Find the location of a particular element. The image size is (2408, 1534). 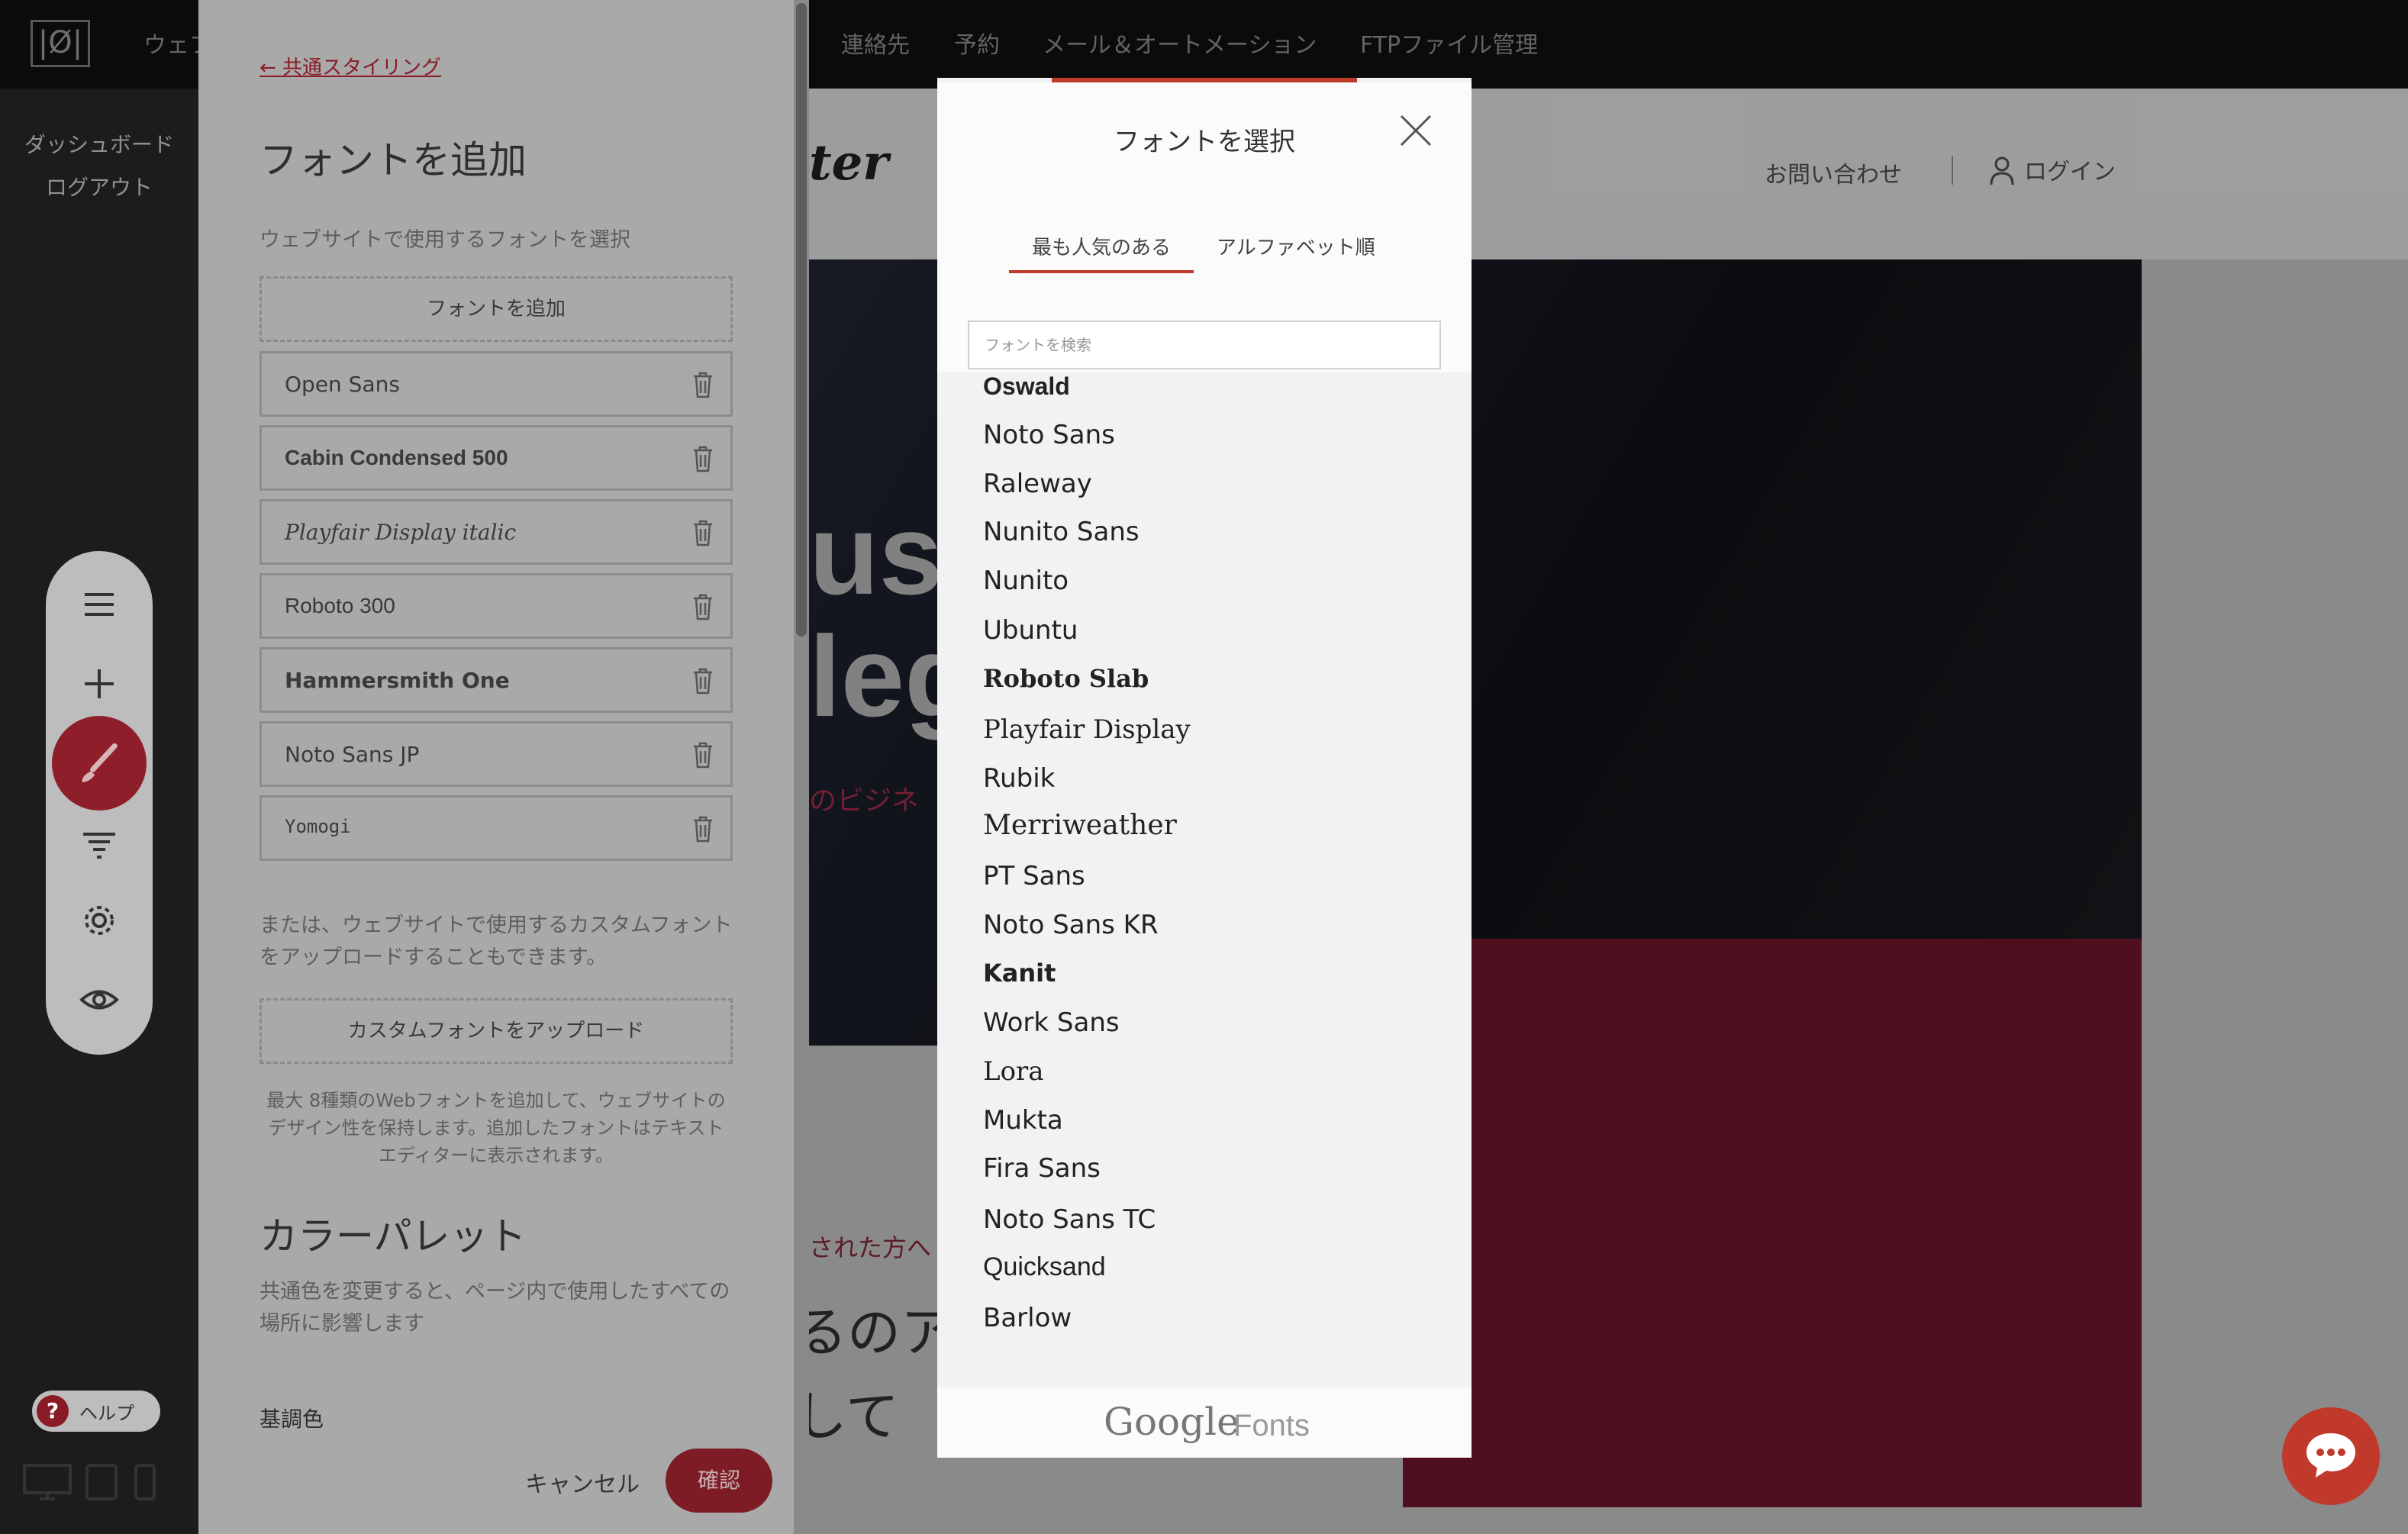

active-tab-indicator is located at coordinates (1101, 271).